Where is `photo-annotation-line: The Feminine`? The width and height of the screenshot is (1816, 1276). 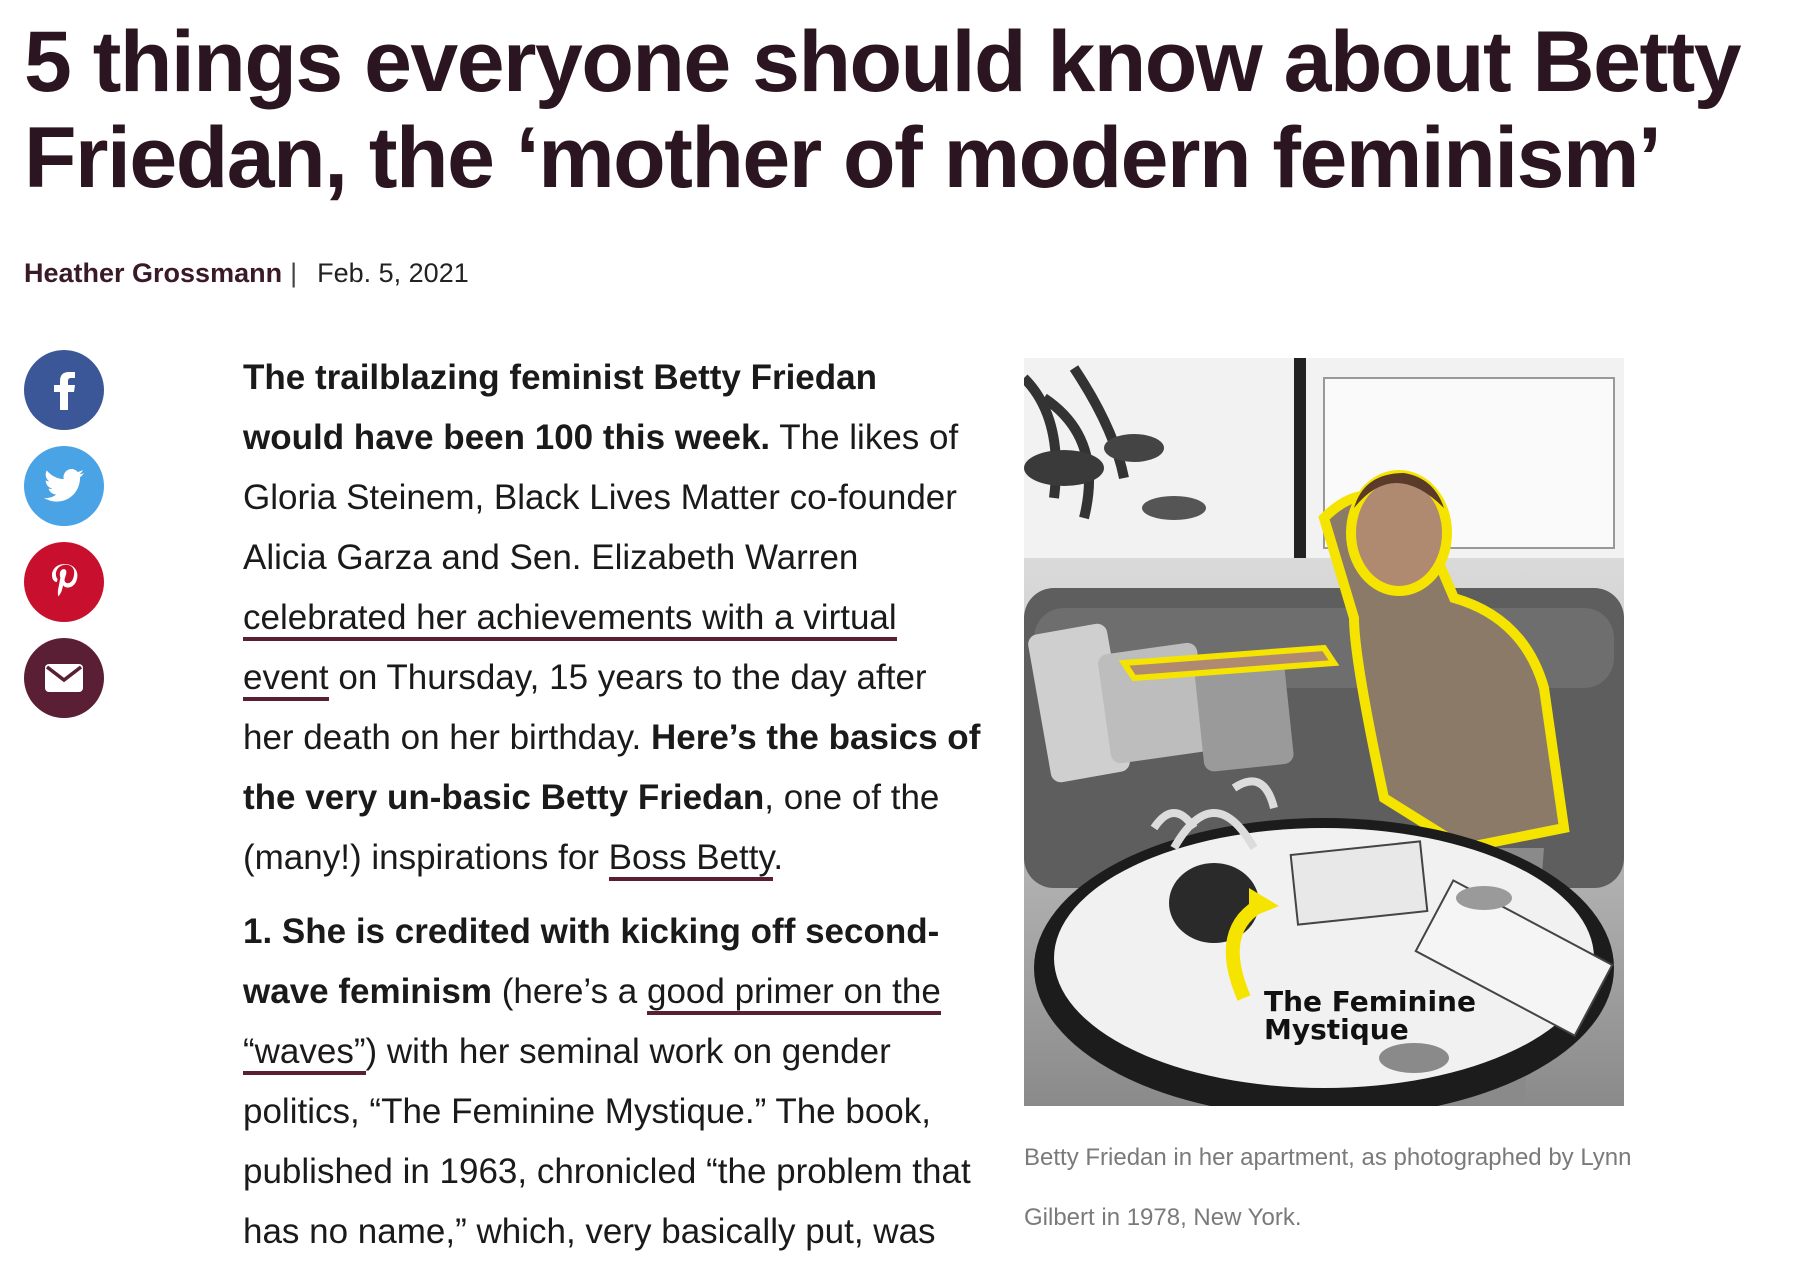 photo-annotation-line: The Feminine is located at coordinates (1370, 1001).